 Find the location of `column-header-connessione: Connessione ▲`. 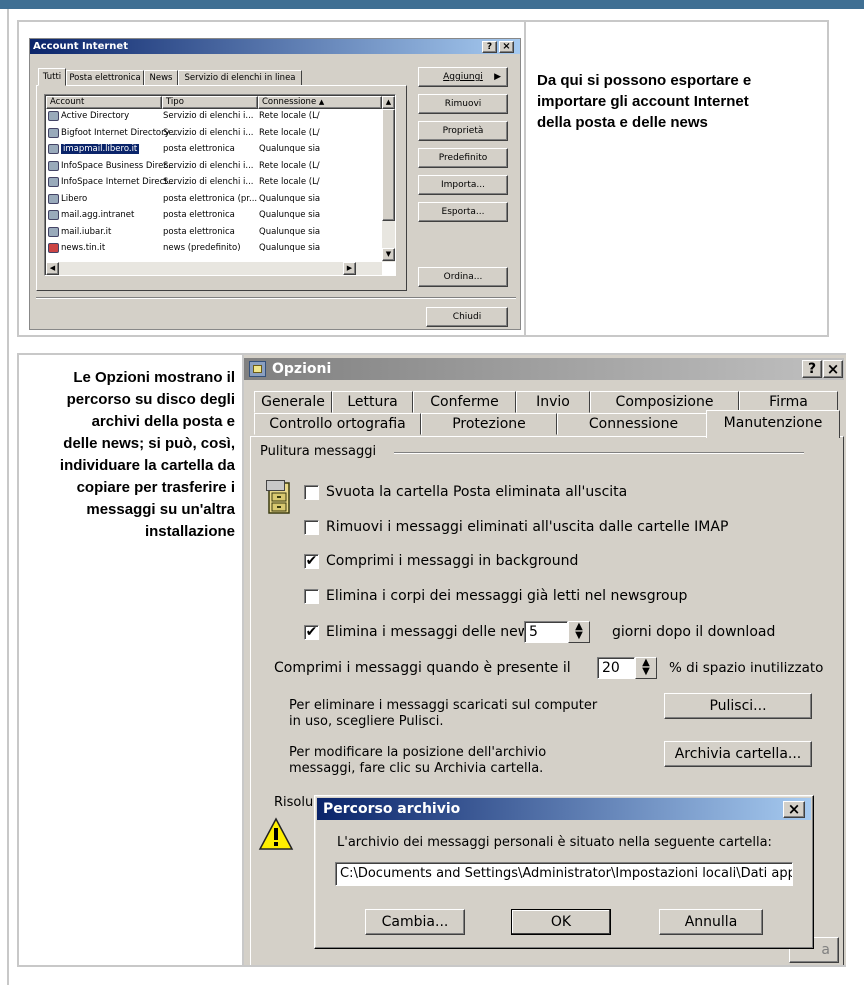

column-header-connessione: Connessione ▲ is located at coordinates (320, 102).